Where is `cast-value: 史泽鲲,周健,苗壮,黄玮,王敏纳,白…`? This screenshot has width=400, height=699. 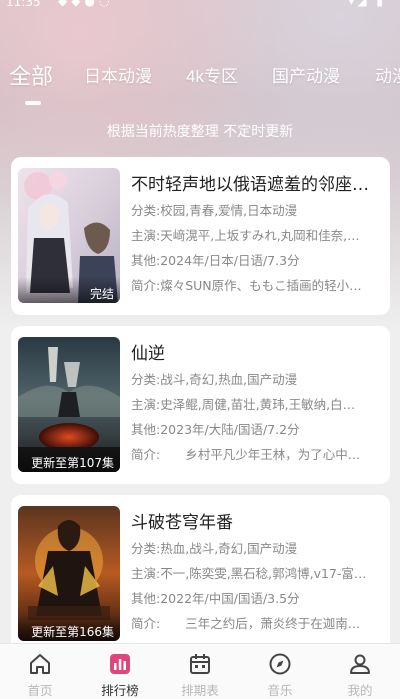 cast-value: 史泽鲲,周健,苗壮,黄玮,王敏纳,白… is located at coordinates (258, 404).